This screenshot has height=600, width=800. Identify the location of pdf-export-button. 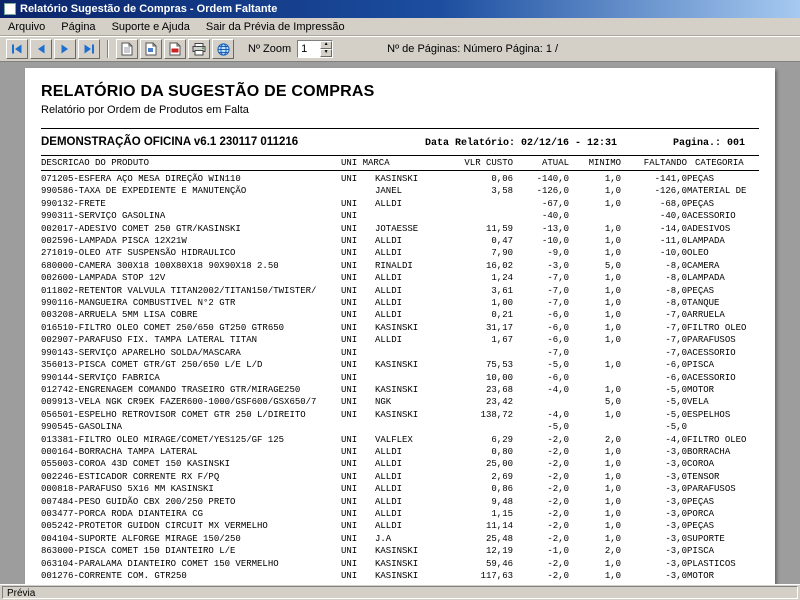
(175, 49).